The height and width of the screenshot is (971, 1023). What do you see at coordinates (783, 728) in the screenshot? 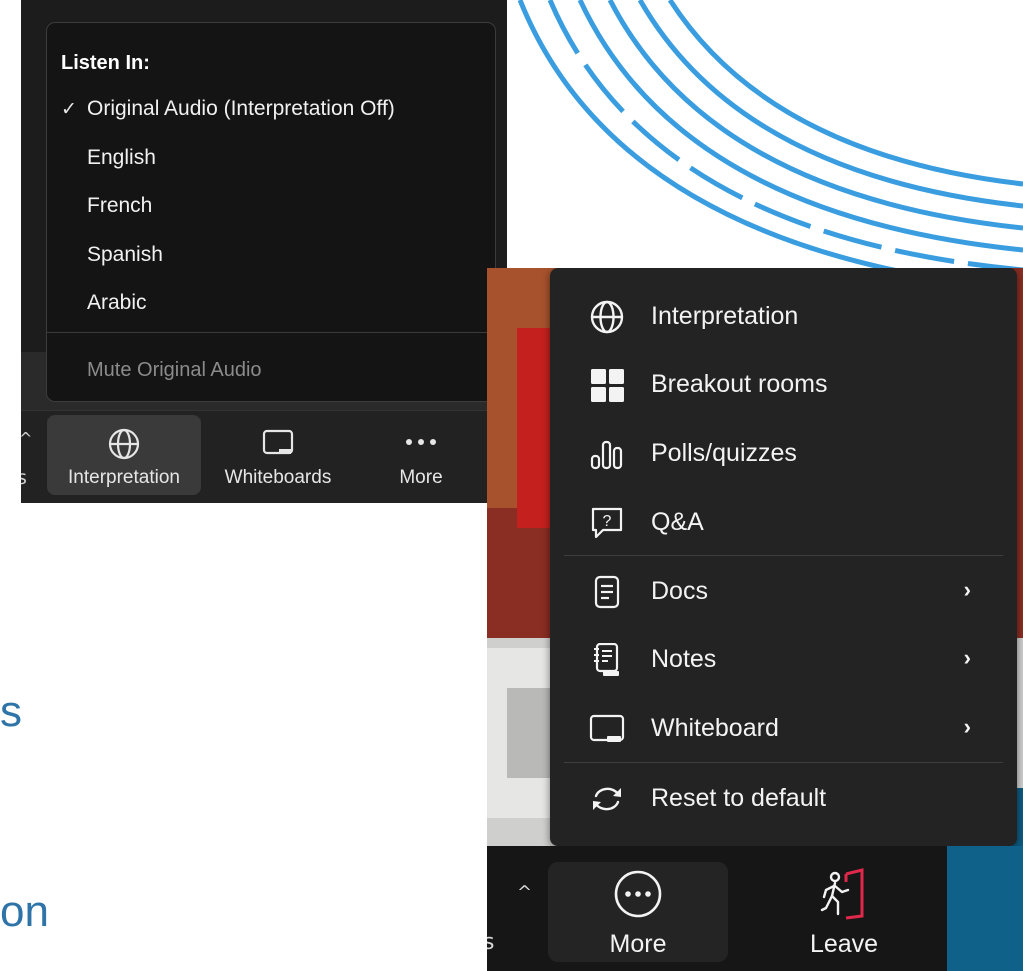
I see `menu-item-whiteboard: Whiteboard ›` at bounding box center [783, 728].